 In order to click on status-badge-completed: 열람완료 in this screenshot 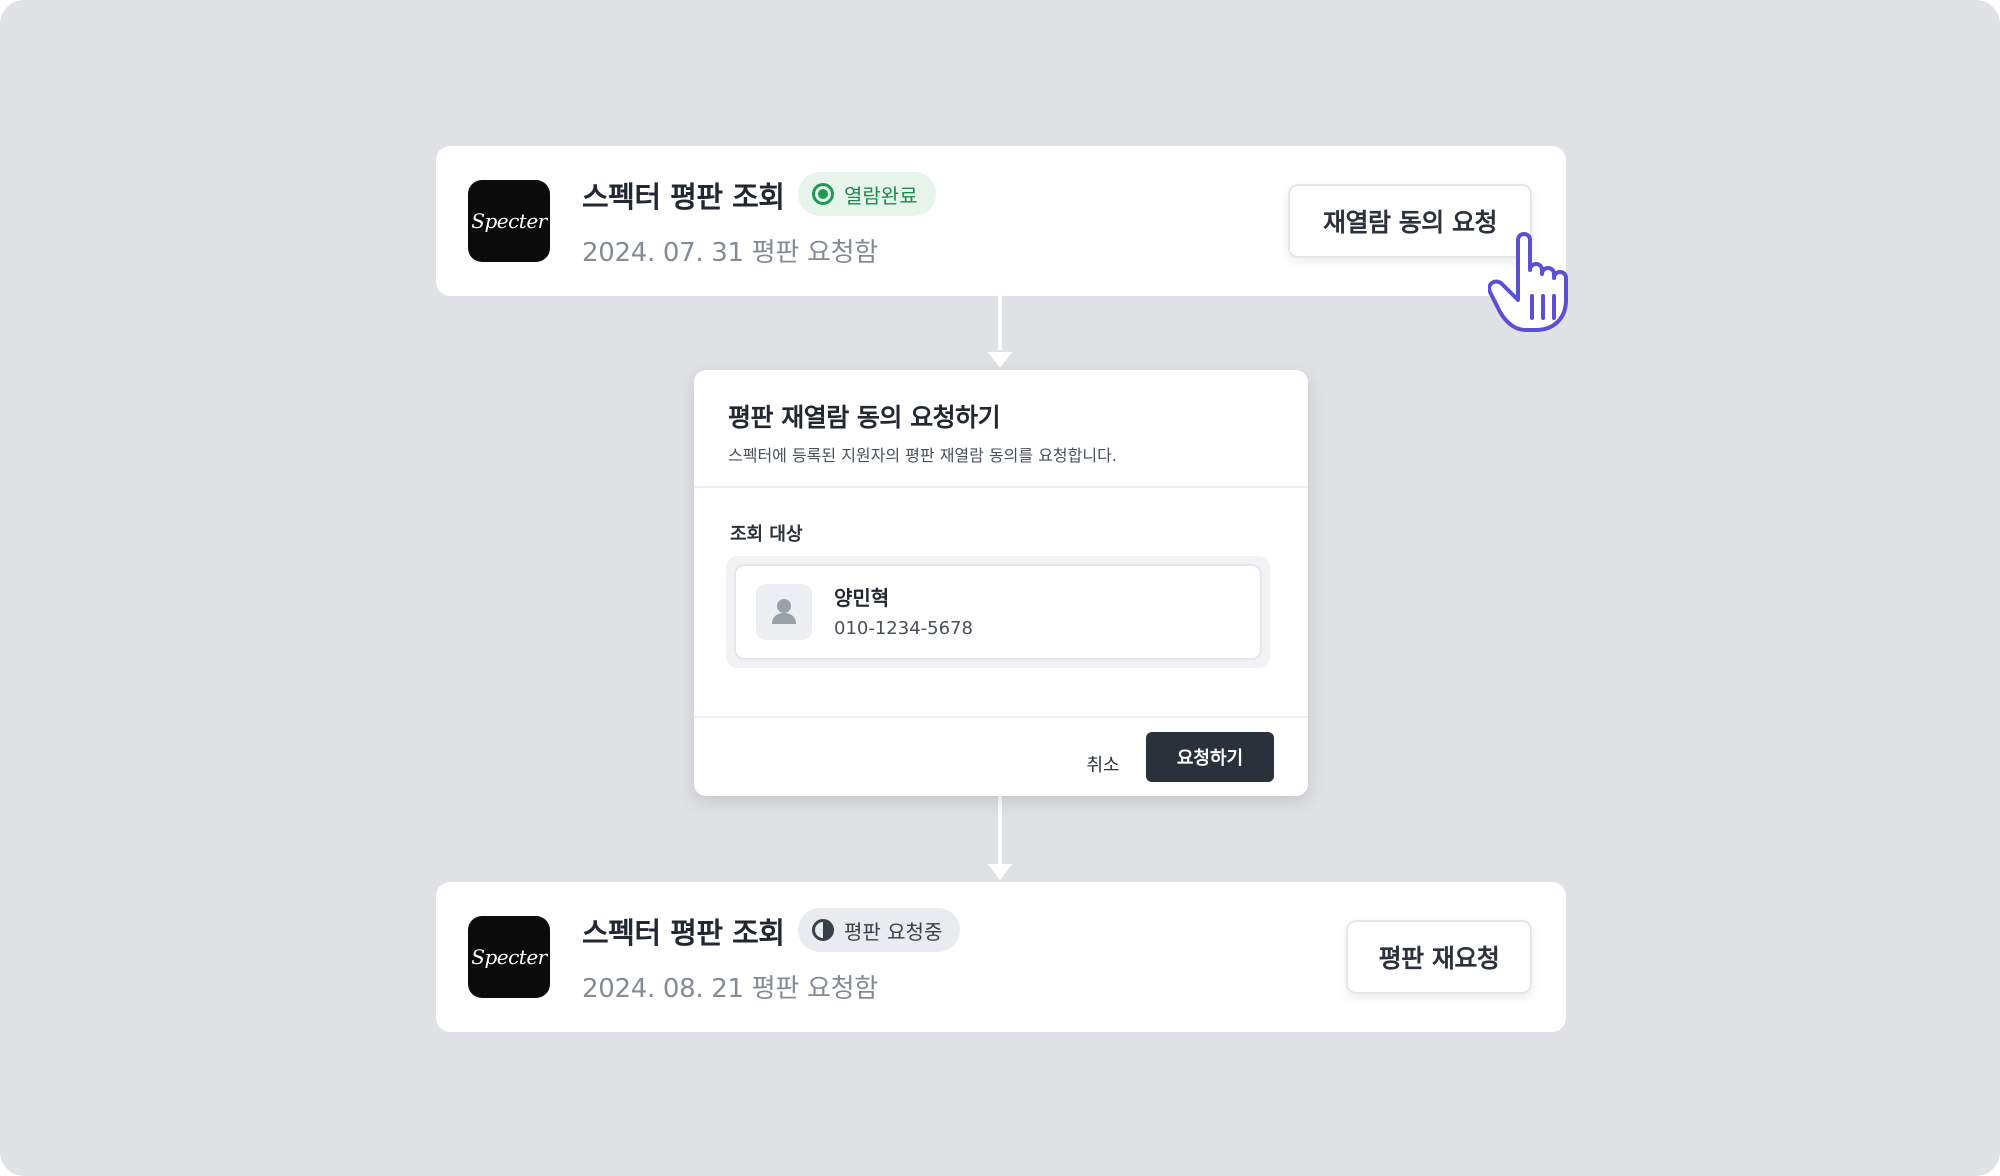, I will do `click(867, 194)`.